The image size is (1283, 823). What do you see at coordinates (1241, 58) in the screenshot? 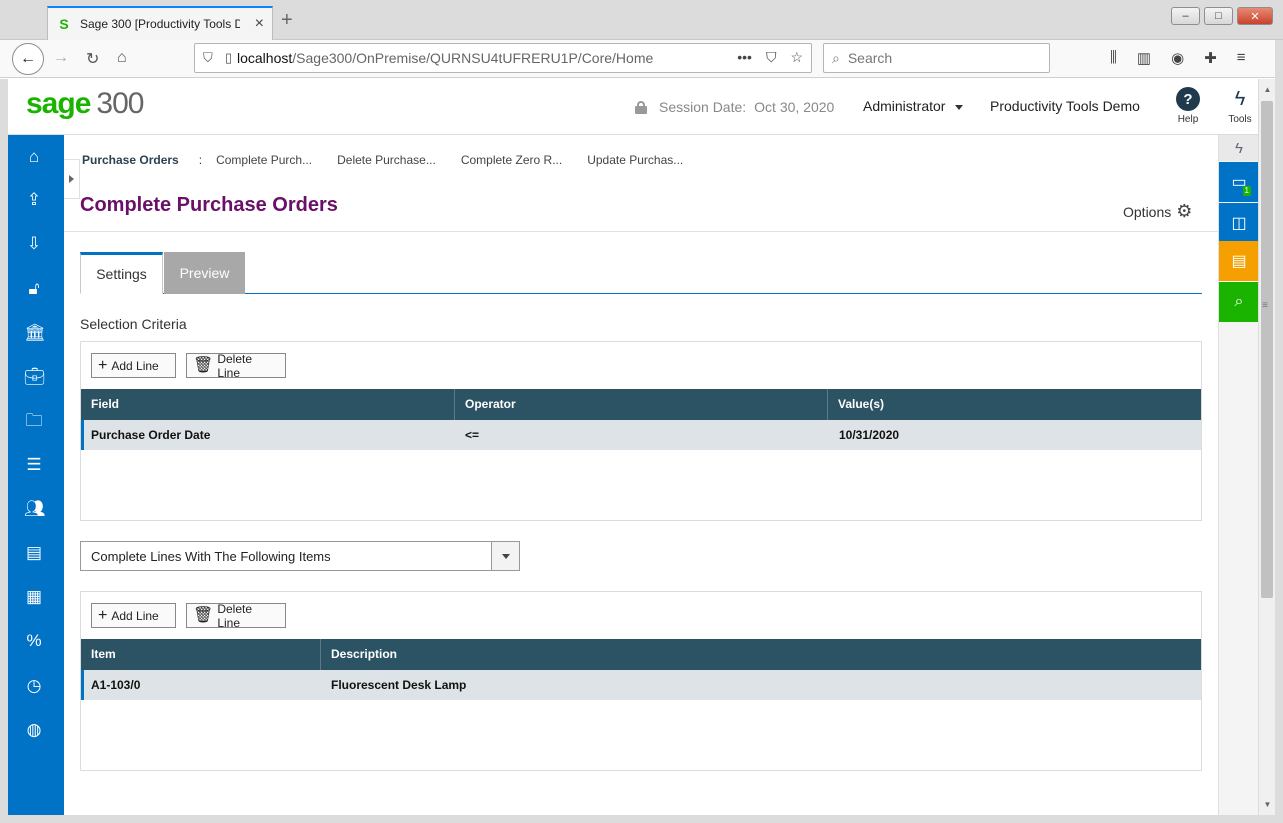
I see `menu-icon: ≡` at bounding box center [1241, 58].